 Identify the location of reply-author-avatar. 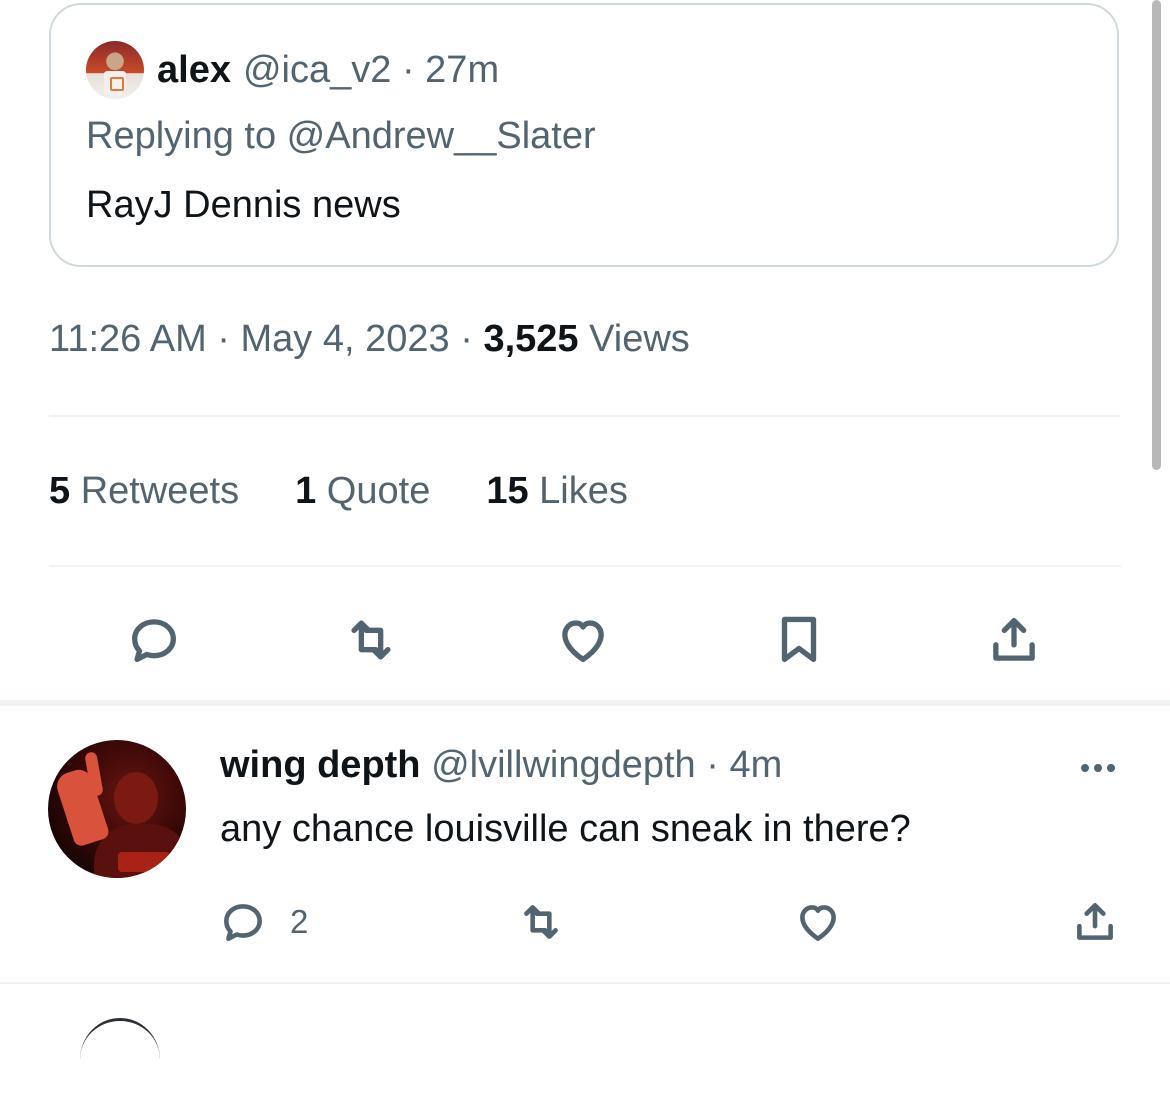
(117, 809).